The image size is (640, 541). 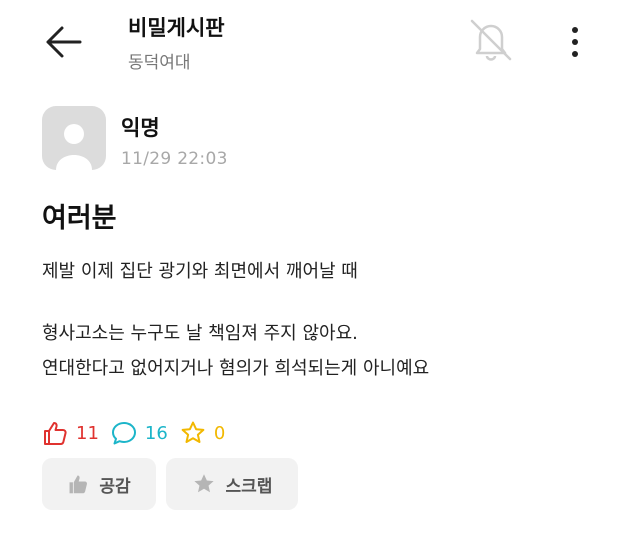 I want to click on back-arrow-icon, so click(x=64, y=42).